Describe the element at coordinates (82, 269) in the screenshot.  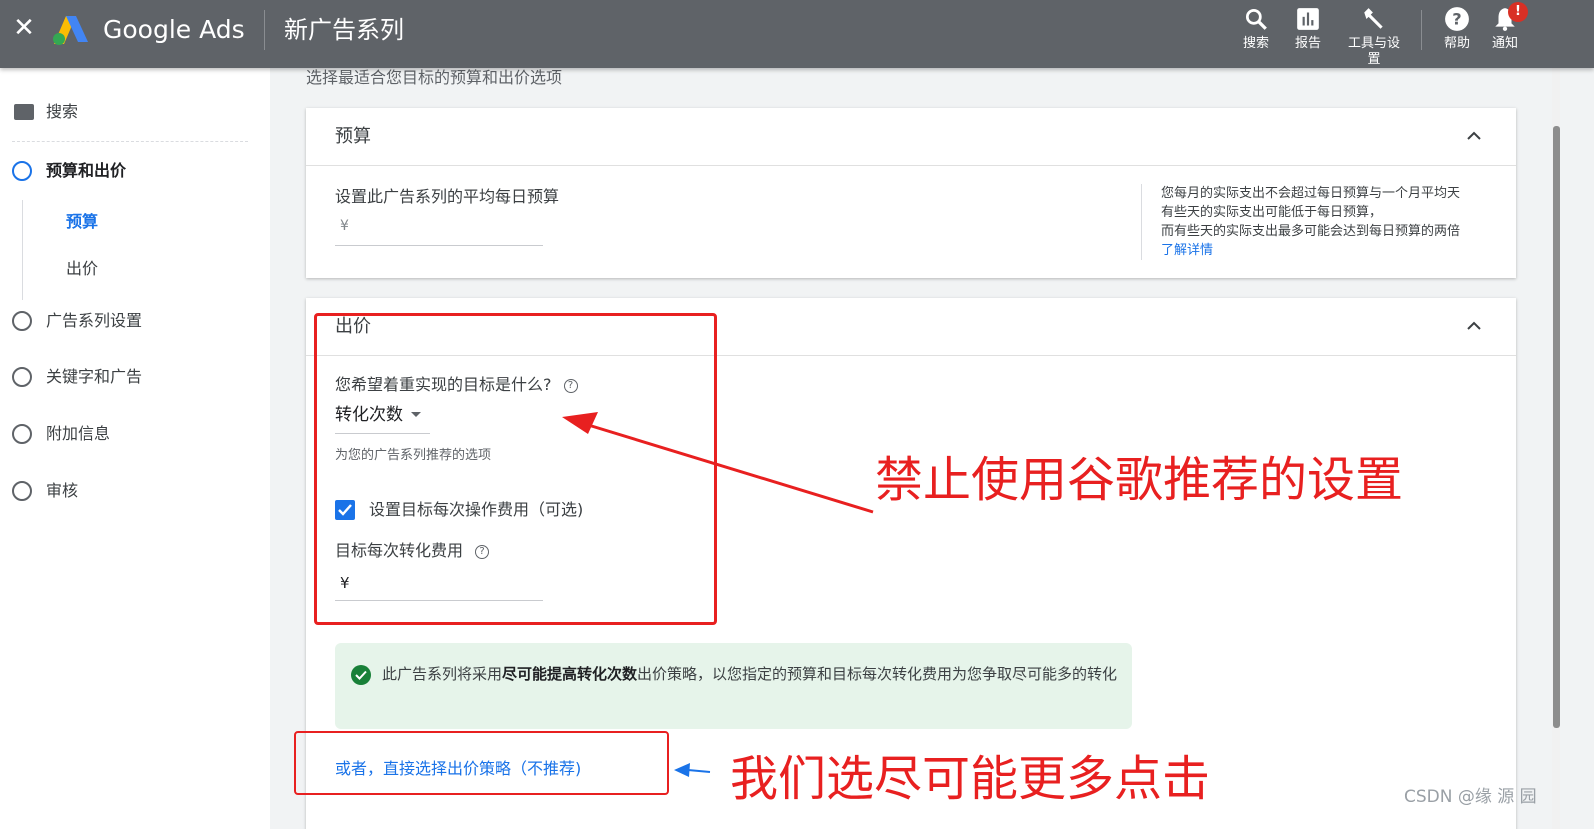
I see `sidebar-substep-bidding: 出价` at that location.